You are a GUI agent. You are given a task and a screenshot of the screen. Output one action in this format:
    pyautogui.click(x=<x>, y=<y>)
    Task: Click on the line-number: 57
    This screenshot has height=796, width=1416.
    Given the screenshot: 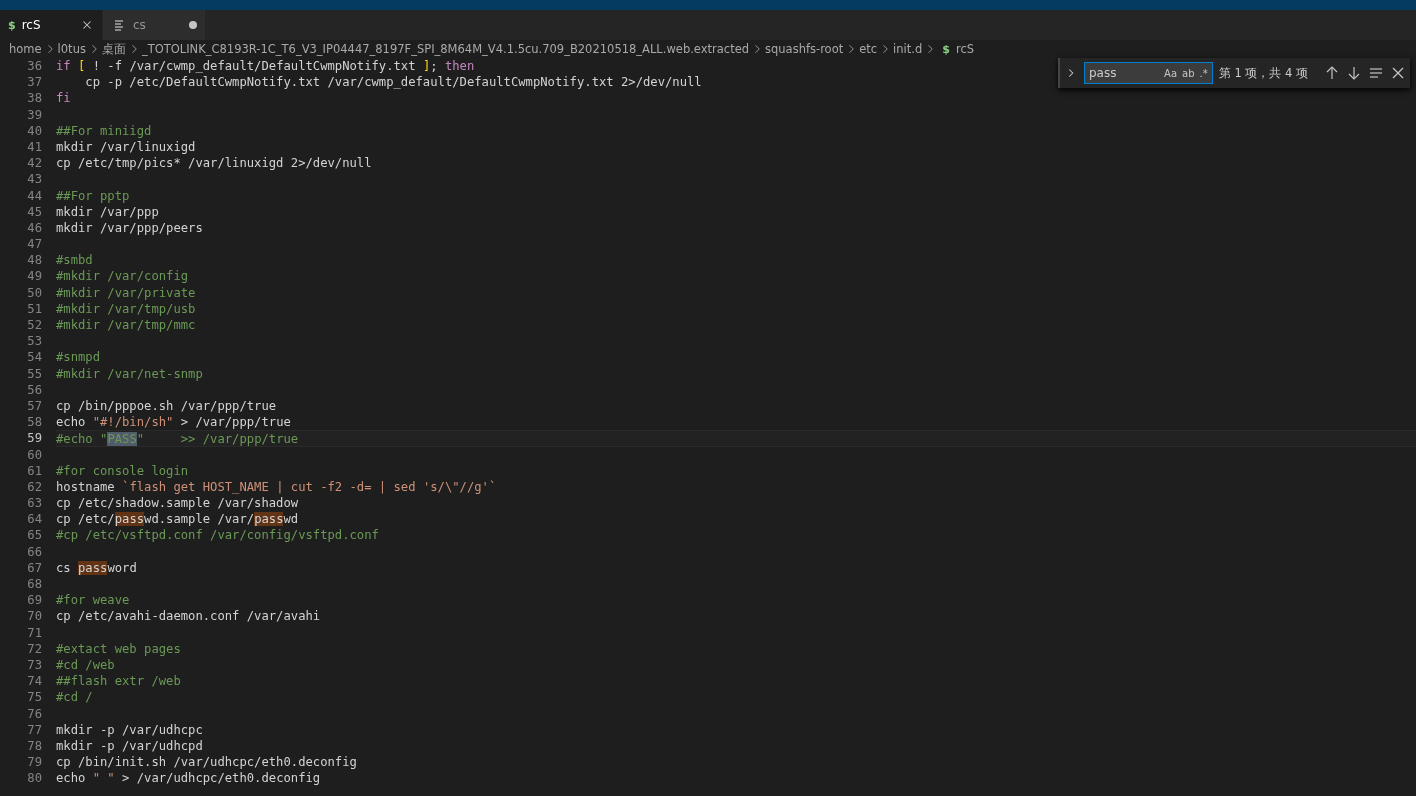 What is the action you would take?
    pyautogui.click(x=34, y=406)
    